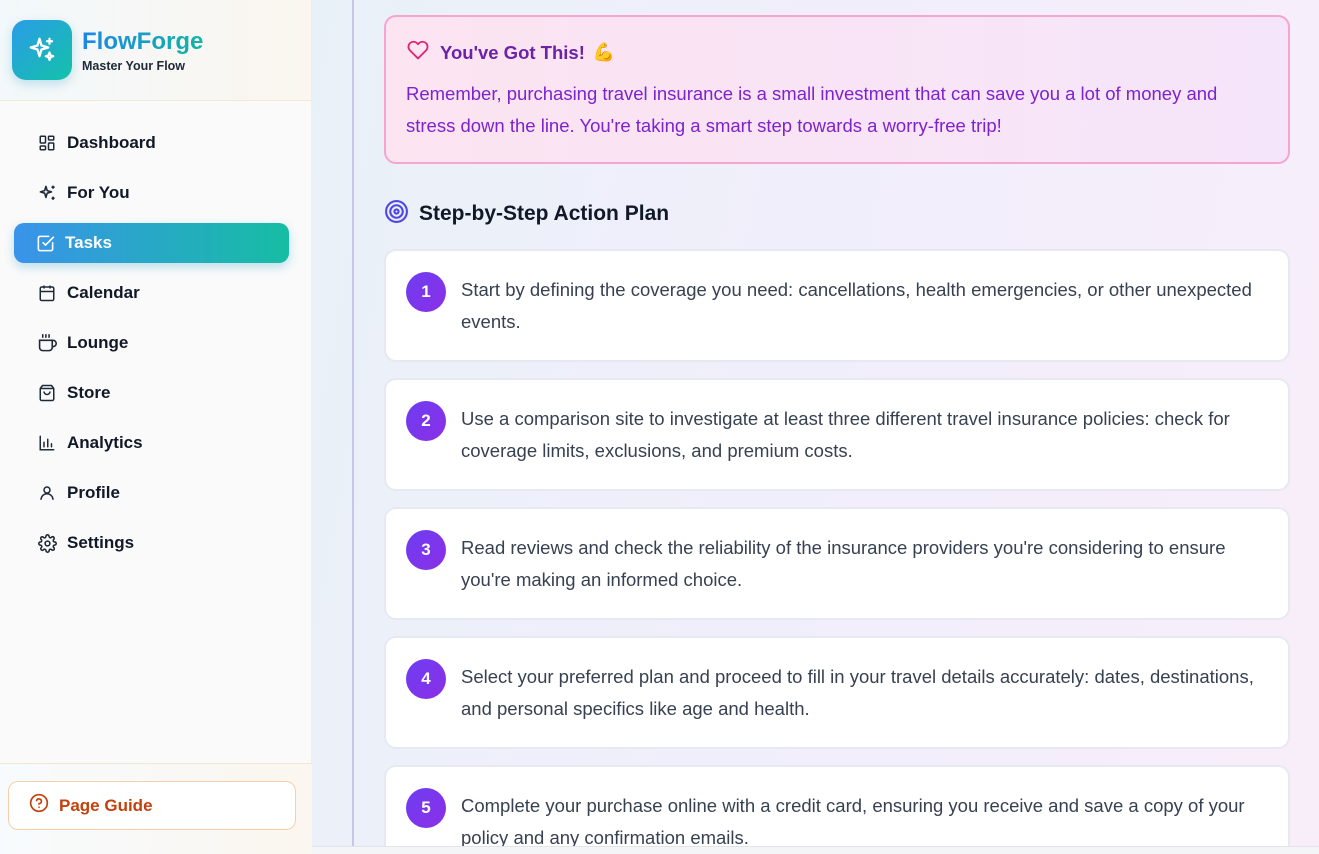  What do you see at coordinates (151, 243) in the screenshot?
I see `sidebar-item-tasks: Tasks` at bounding box center [151, 243].